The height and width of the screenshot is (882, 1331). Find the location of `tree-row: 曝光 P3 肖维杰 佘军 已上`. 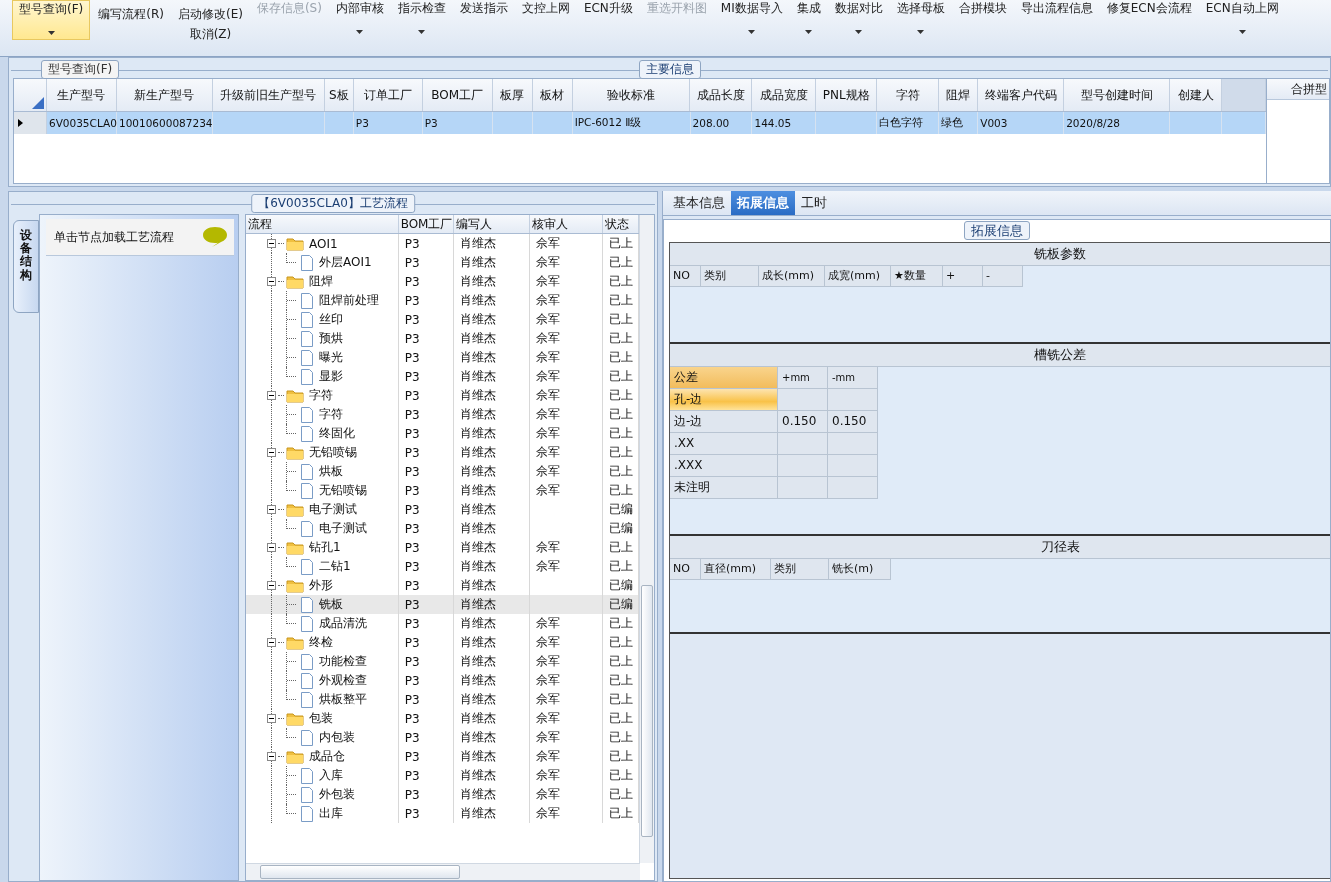

tree-row: 曝光 P3 肖维杰 佘军 已上 is located at coordinates (442, 357).